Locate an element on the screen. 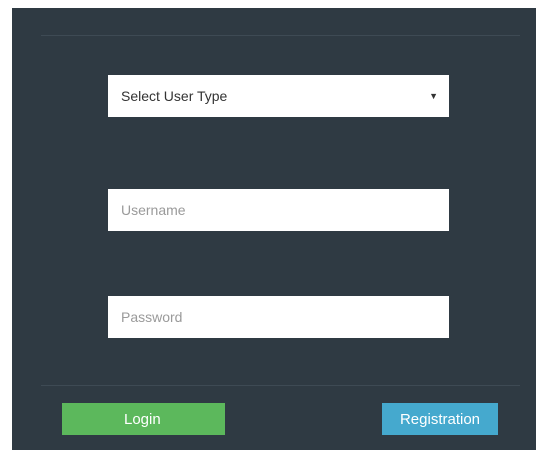 Image resolution: width=536 pixels, height=450 pixels. top-divider is located at coordinates (280, 35).